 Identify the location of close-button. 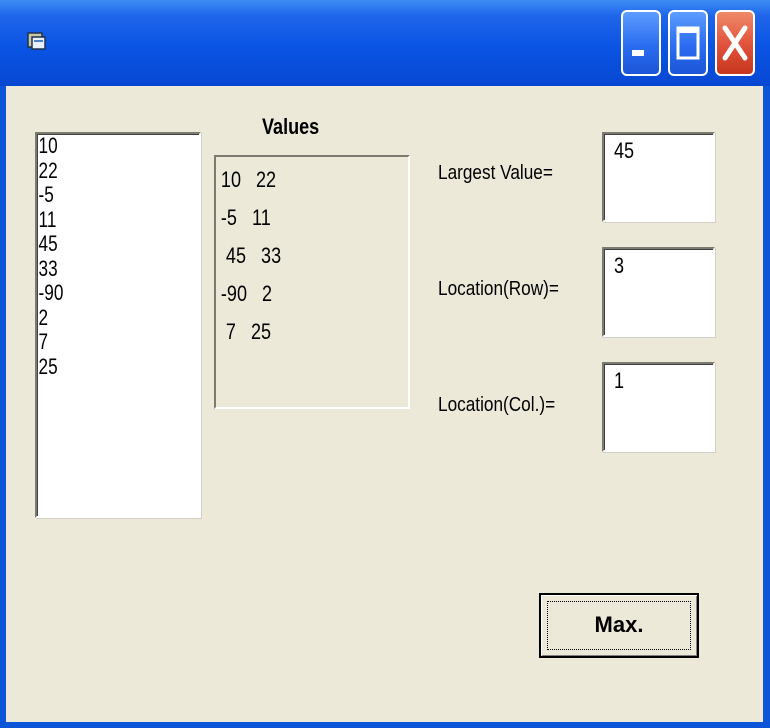
(735, 43).